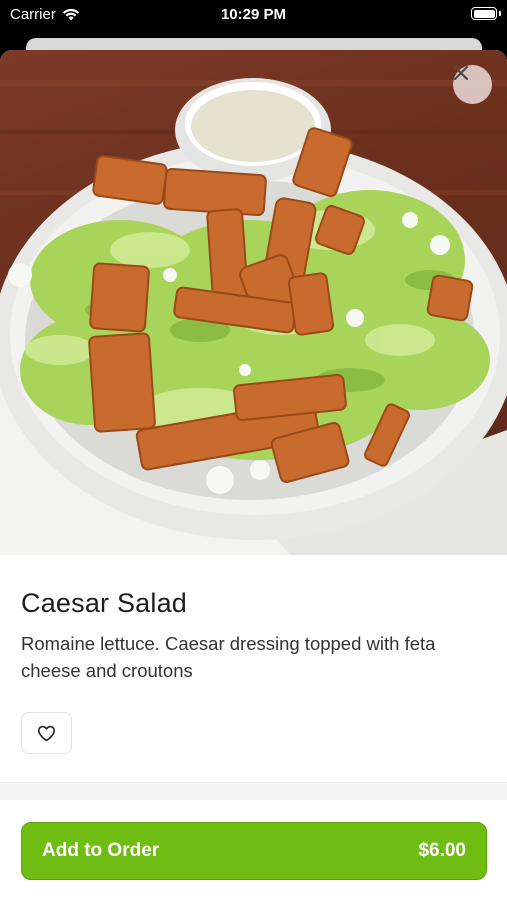  I want to click on heart-icon, so click(46, 733).